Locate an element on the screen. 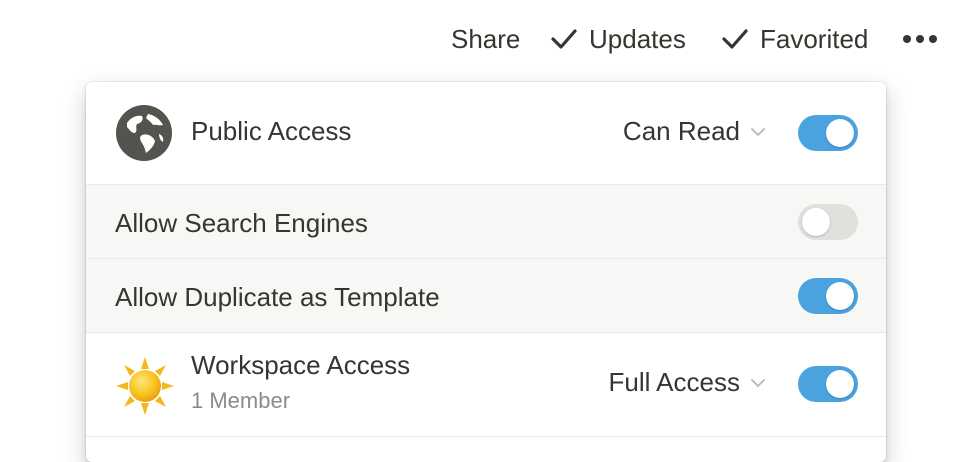 This screenshot has height=462, width=968. updates-label: Updates is located at coordinates (637, 38).